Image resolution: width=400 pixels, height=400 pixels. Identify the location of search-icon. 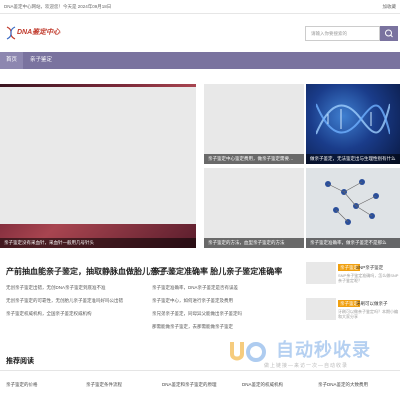
(389, 33).